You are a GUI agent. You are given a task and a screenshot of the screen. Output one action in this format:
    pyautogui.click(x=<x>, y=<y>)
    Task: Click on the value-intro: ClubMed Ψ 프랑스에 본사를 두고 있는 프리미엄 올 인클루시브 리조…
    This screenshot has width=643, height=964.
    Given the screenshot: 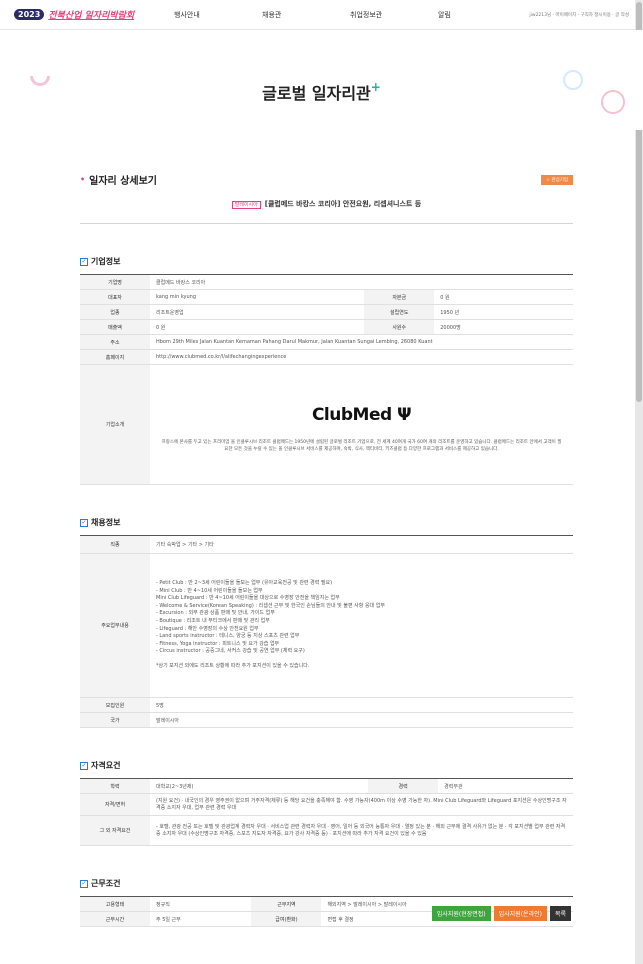 What is the action you would take?
    pyautogui.click(x=361, y=424)
    